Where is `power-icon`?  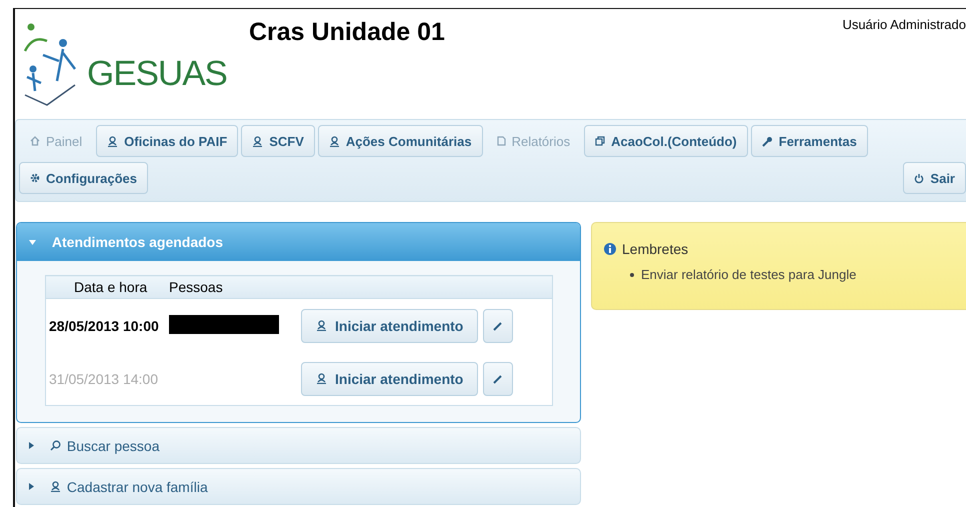 power-icon is located at coordinates (919, 178).